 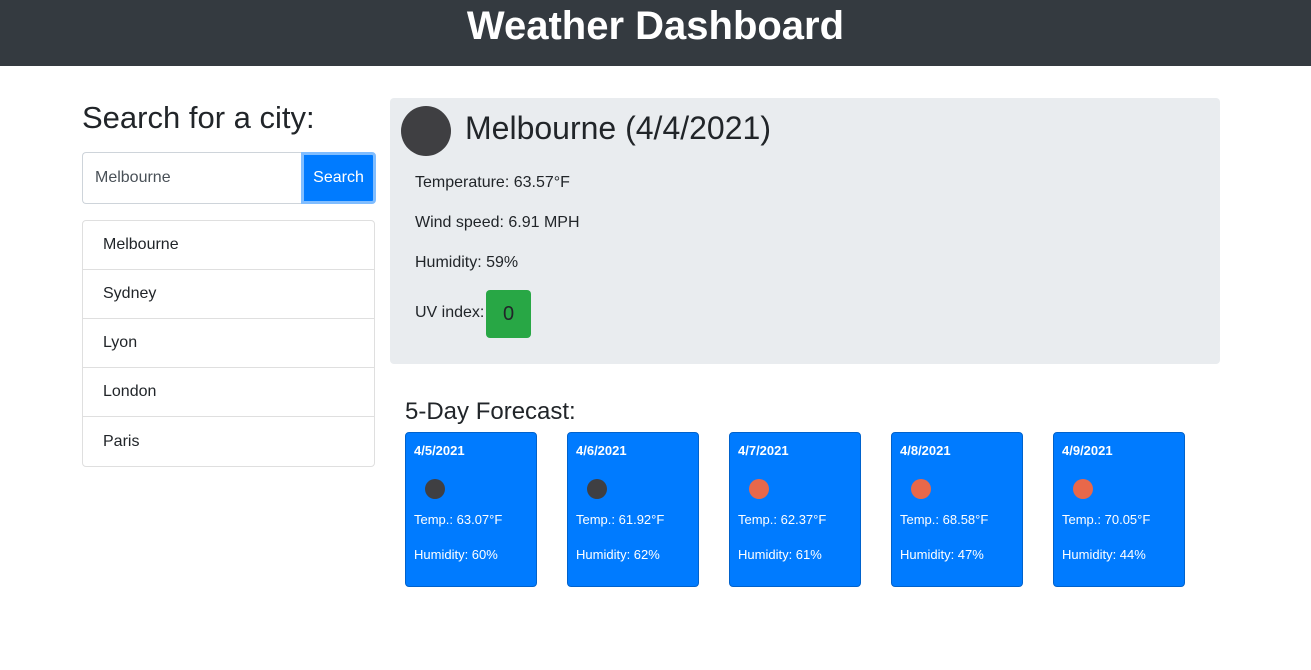 What do you see at coordinates (228, 294) in the screenshot?
I see `history-item: Sydney` at bounding box center [228, 294].